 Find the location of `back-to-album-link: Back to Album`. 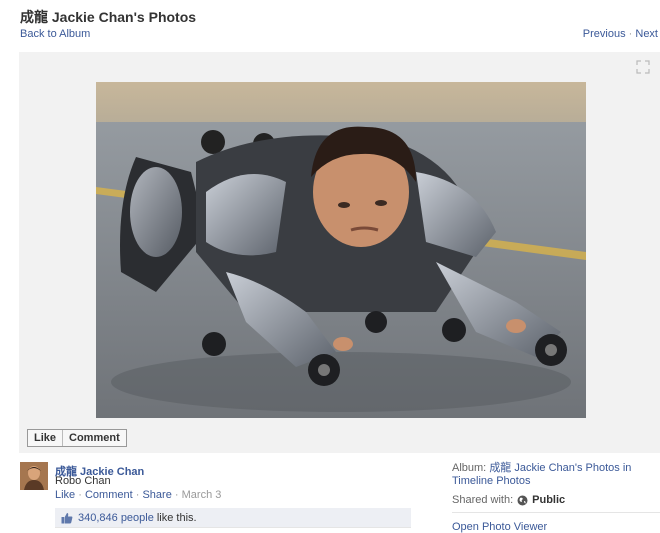

back-to-album-link: Back to Album is located at coordinates (55, 34).